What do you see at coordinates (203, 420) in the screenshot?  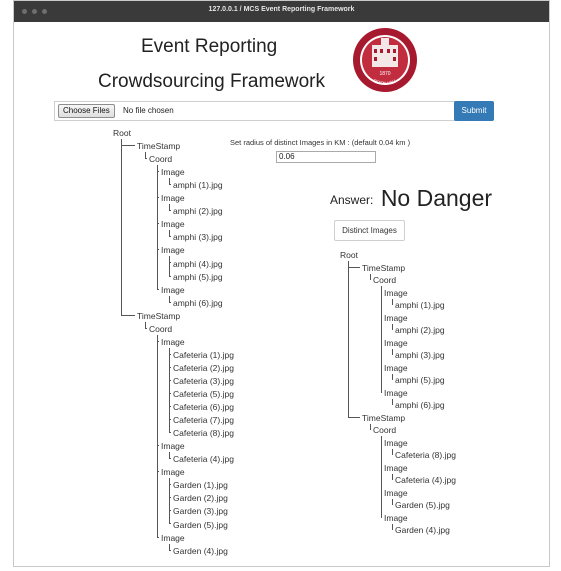 I see `tree-node: Cafeteria (7).jpg` at bounding box center [203, 420].